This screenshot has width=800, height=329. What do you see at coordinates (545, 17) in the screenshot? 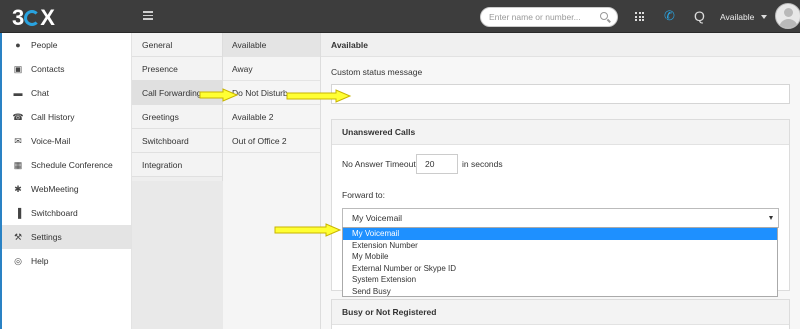
I see `search-input` at bounding box center [545, 17].